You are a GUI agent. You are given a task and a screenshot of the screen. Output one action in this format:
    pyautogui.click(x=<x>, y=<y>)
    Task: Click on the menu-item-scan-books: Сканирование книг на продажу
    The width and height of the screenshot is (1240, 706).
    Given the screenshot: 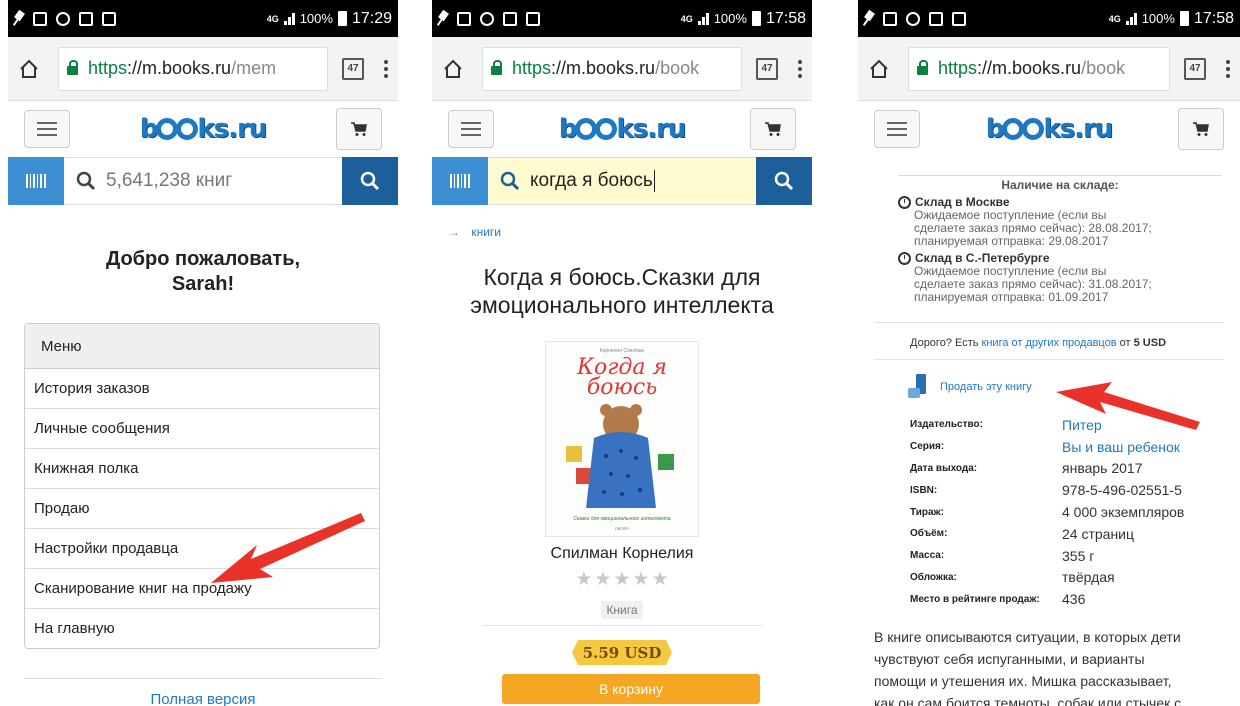 What is the action you would take?
    pyautogui.click(x=202, y=589)
    